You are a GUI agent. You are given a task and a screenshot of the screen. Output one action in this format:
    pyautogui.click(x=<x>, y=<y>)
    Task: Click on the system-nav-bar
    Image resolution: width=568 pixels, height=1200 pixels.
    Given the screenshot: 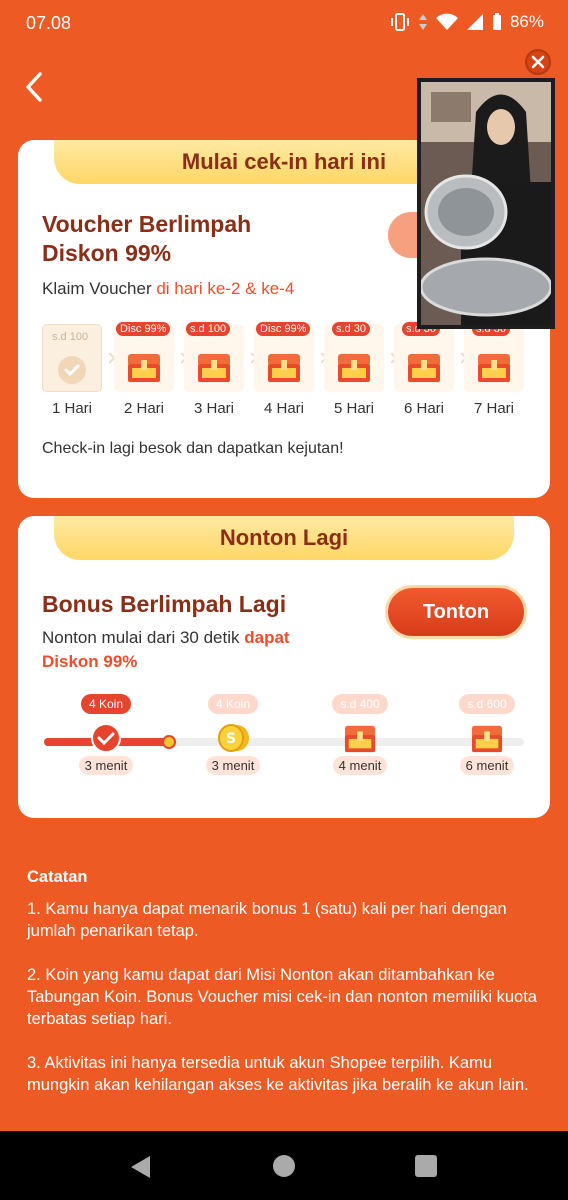 What is the action you would take?
    pyautogui.click(x=284, y=1165)
    